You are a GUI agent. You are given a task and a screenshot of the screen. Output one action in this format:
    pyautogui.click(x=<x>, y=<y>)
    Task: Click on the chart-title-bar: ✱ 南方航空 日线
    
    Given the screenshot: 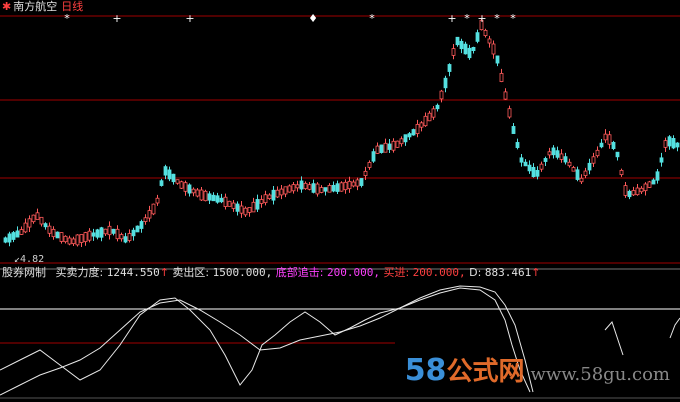 What is the action you would take?
    pyautogui.click(x=42, y=7)
    